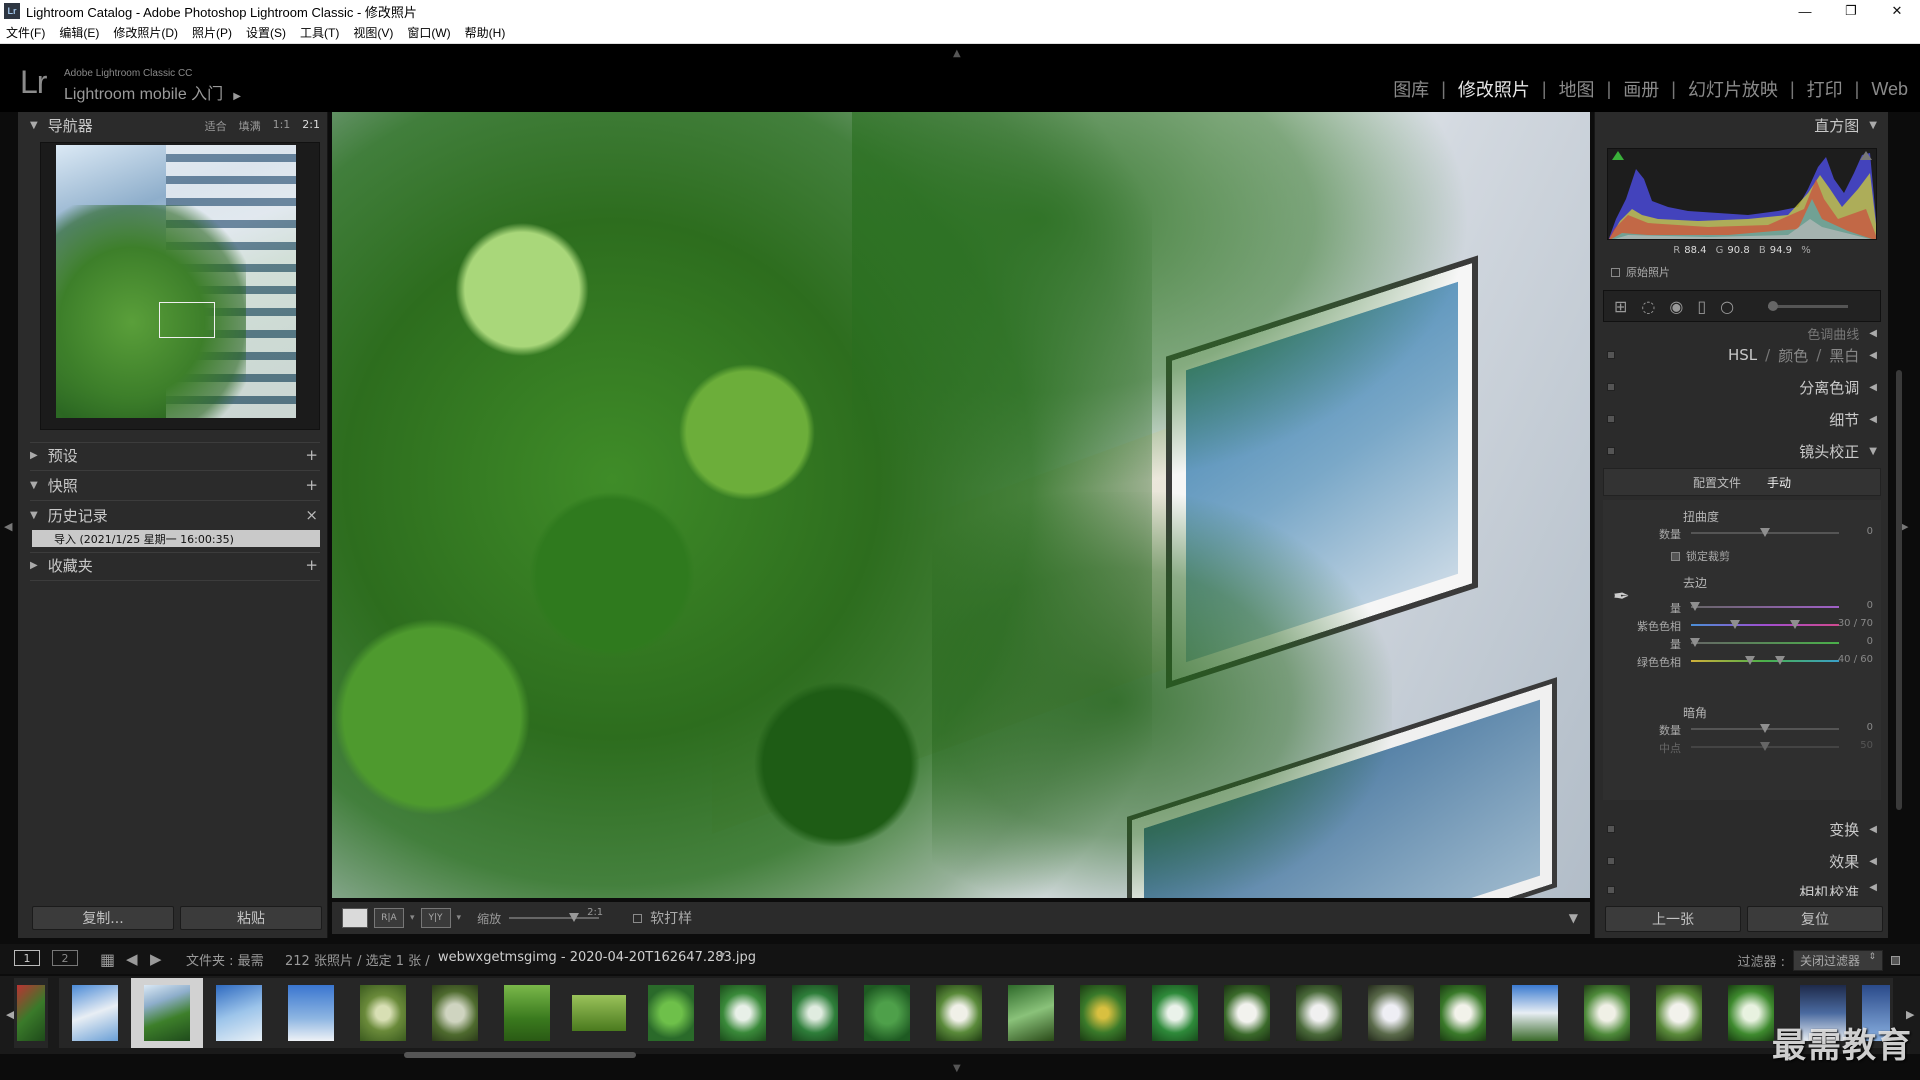 The image size is (1920, 1080). Describe the element at coordinates (1742, 387) in the screenshot. I see `split-toning-header: 分离色调 ◀` at that location.